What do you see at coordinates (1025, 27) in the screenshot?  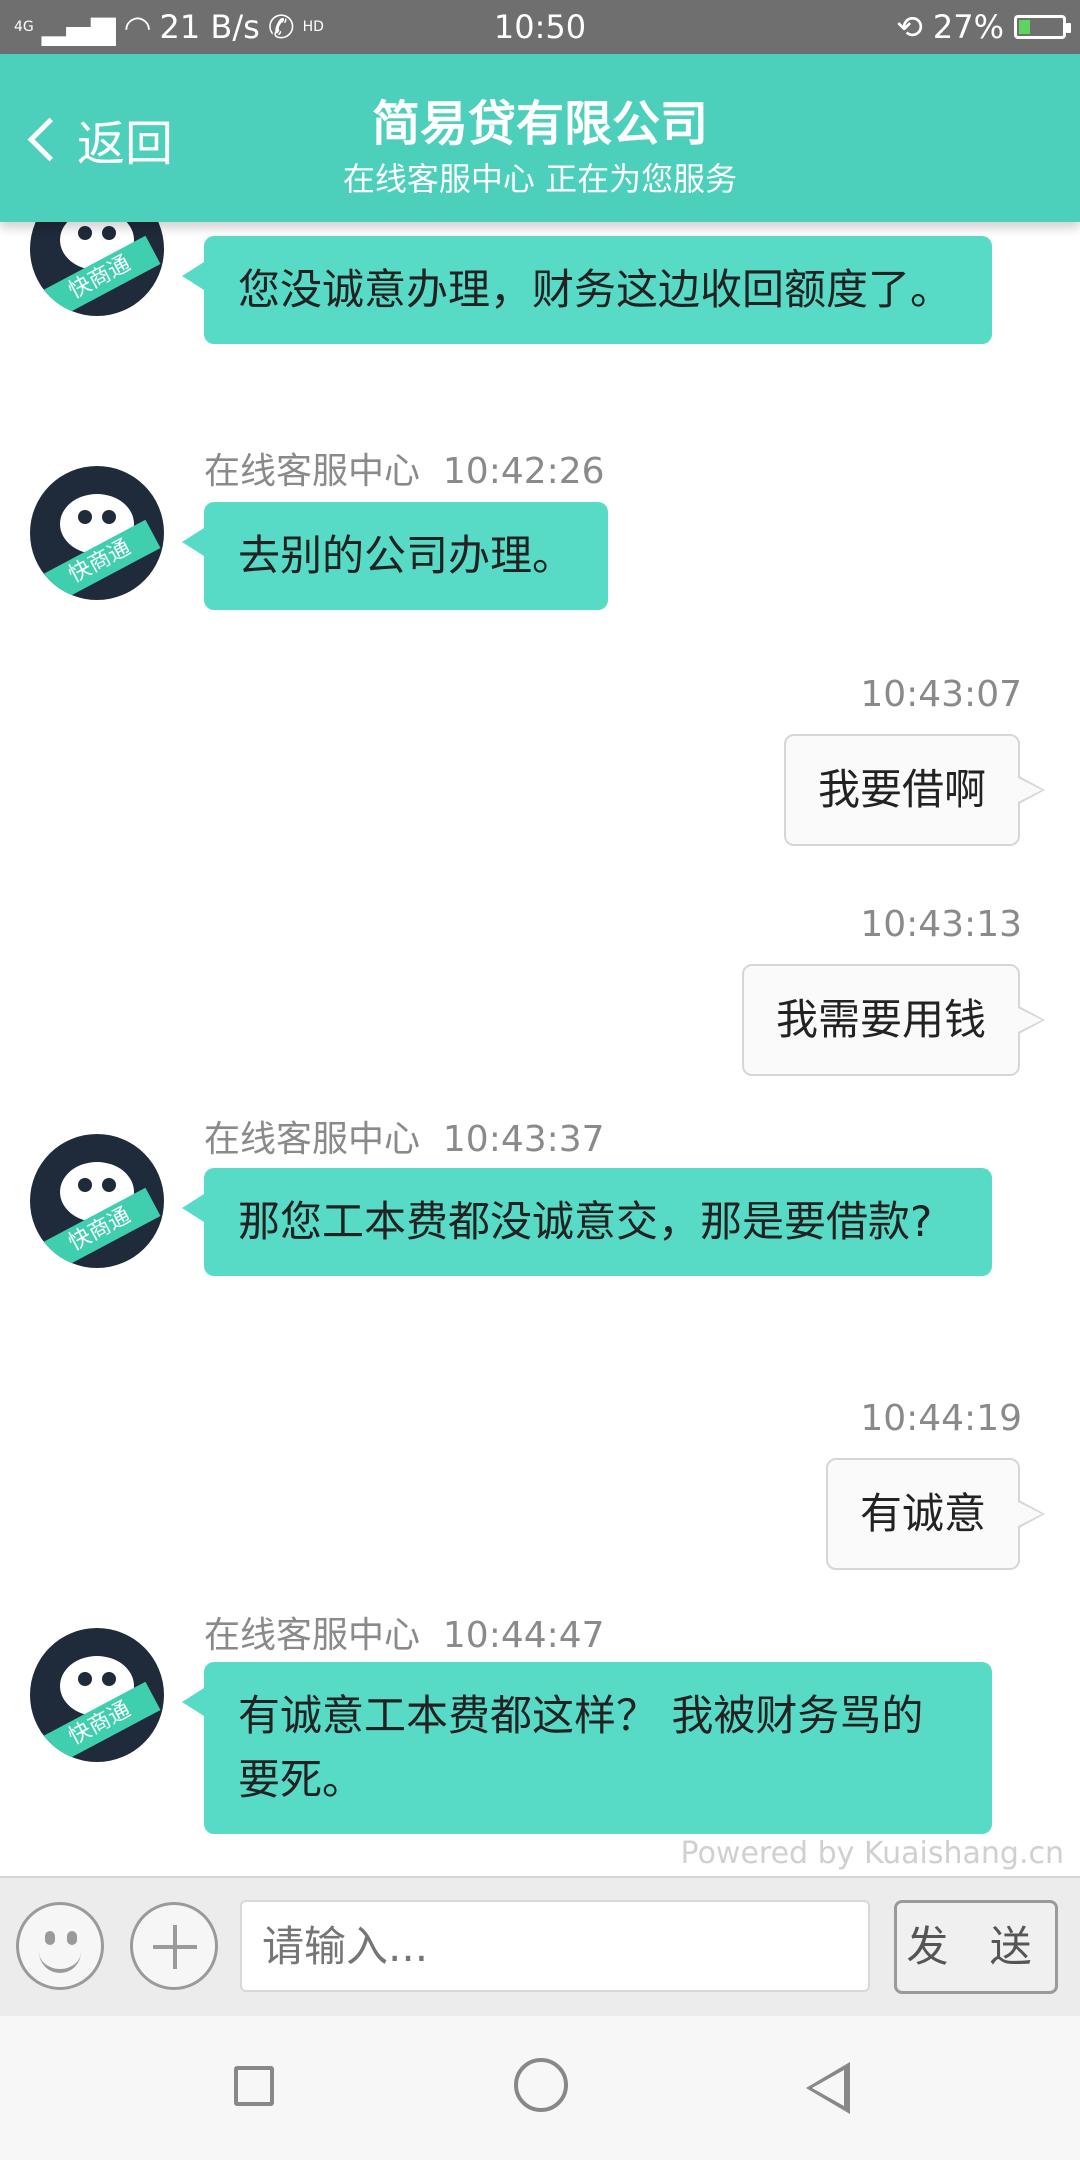 I see `battery-fill` at bounding box center [1025, 27].